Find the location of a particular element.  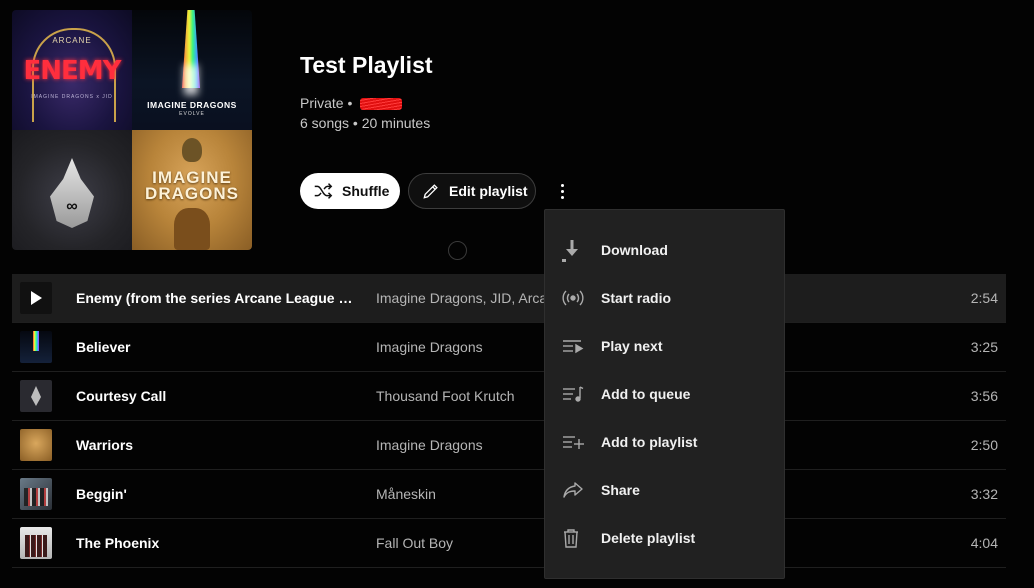

art-text: IMAGINE DRAGONS x JID is located at coordinates (72, 97).